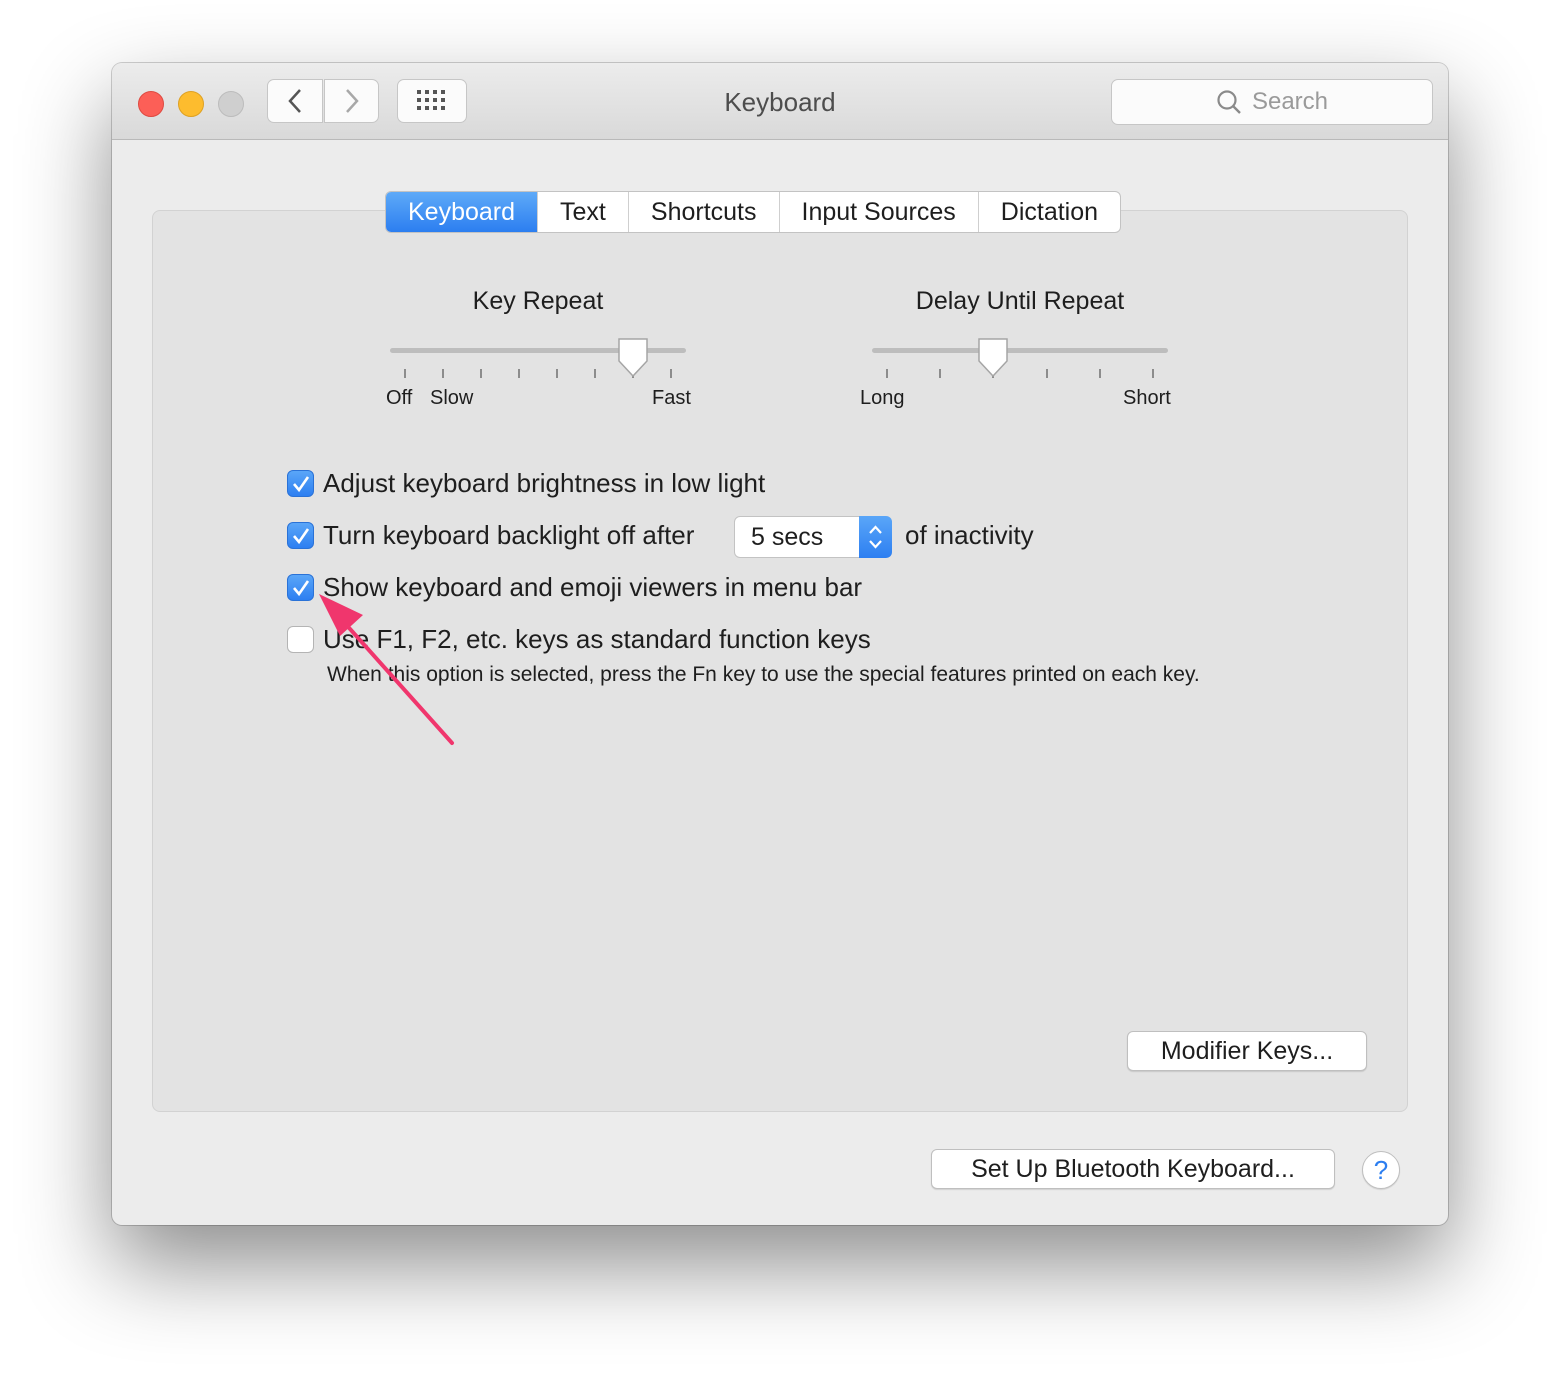 The height and width of the screenshot is (1386, 1560). I want to click on updown-chevron-icon, so click(875, 537).